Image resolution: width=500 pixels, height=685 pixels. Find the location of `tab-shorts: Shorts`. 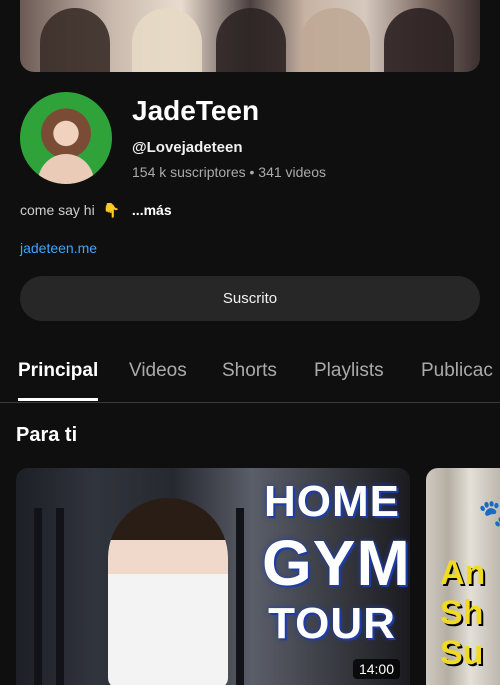

tab-shorts: Shorts is located at coordinates (249, 371).